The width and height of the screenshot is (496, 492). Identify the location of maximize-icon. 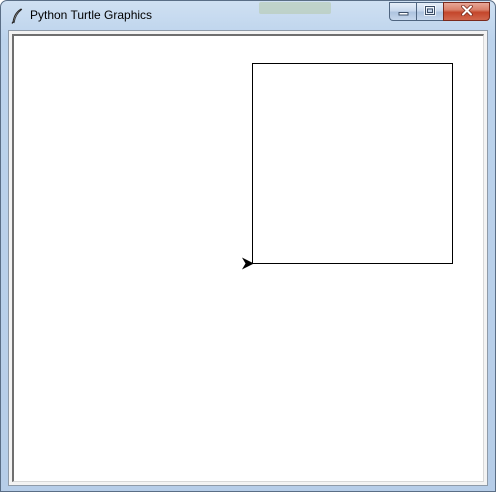
(430, 12).